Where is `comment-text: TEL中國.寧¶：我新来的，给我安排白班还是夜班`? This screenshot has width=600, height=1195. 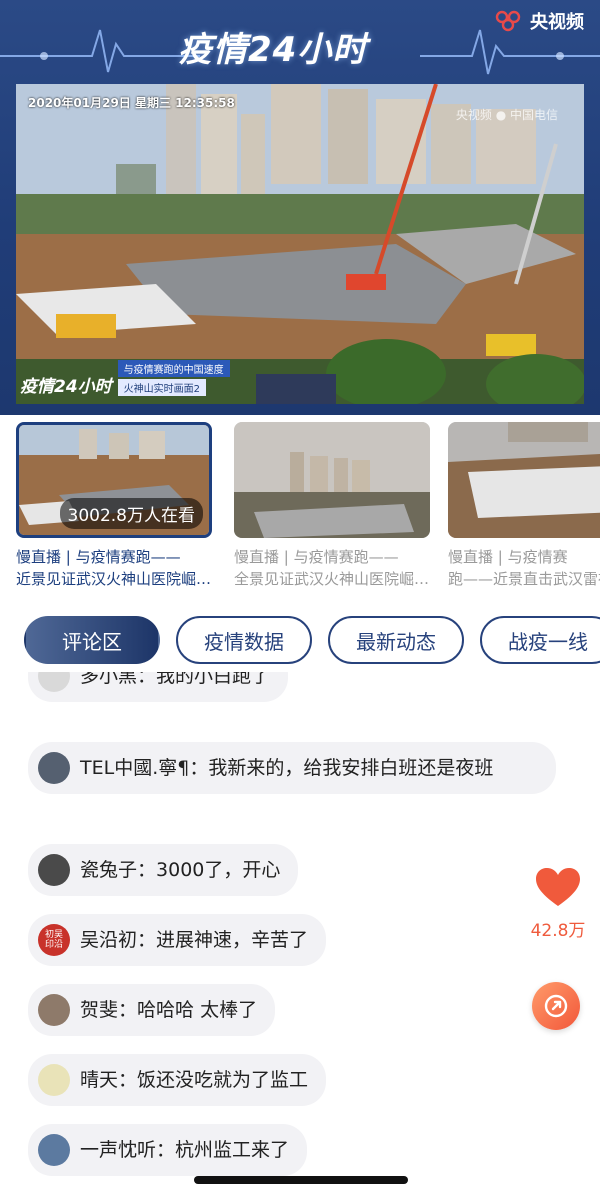
comment-text: TEL中國.寧¶：我新来的，给我安排白班还是夜班 is located at coordinates (287, 768).